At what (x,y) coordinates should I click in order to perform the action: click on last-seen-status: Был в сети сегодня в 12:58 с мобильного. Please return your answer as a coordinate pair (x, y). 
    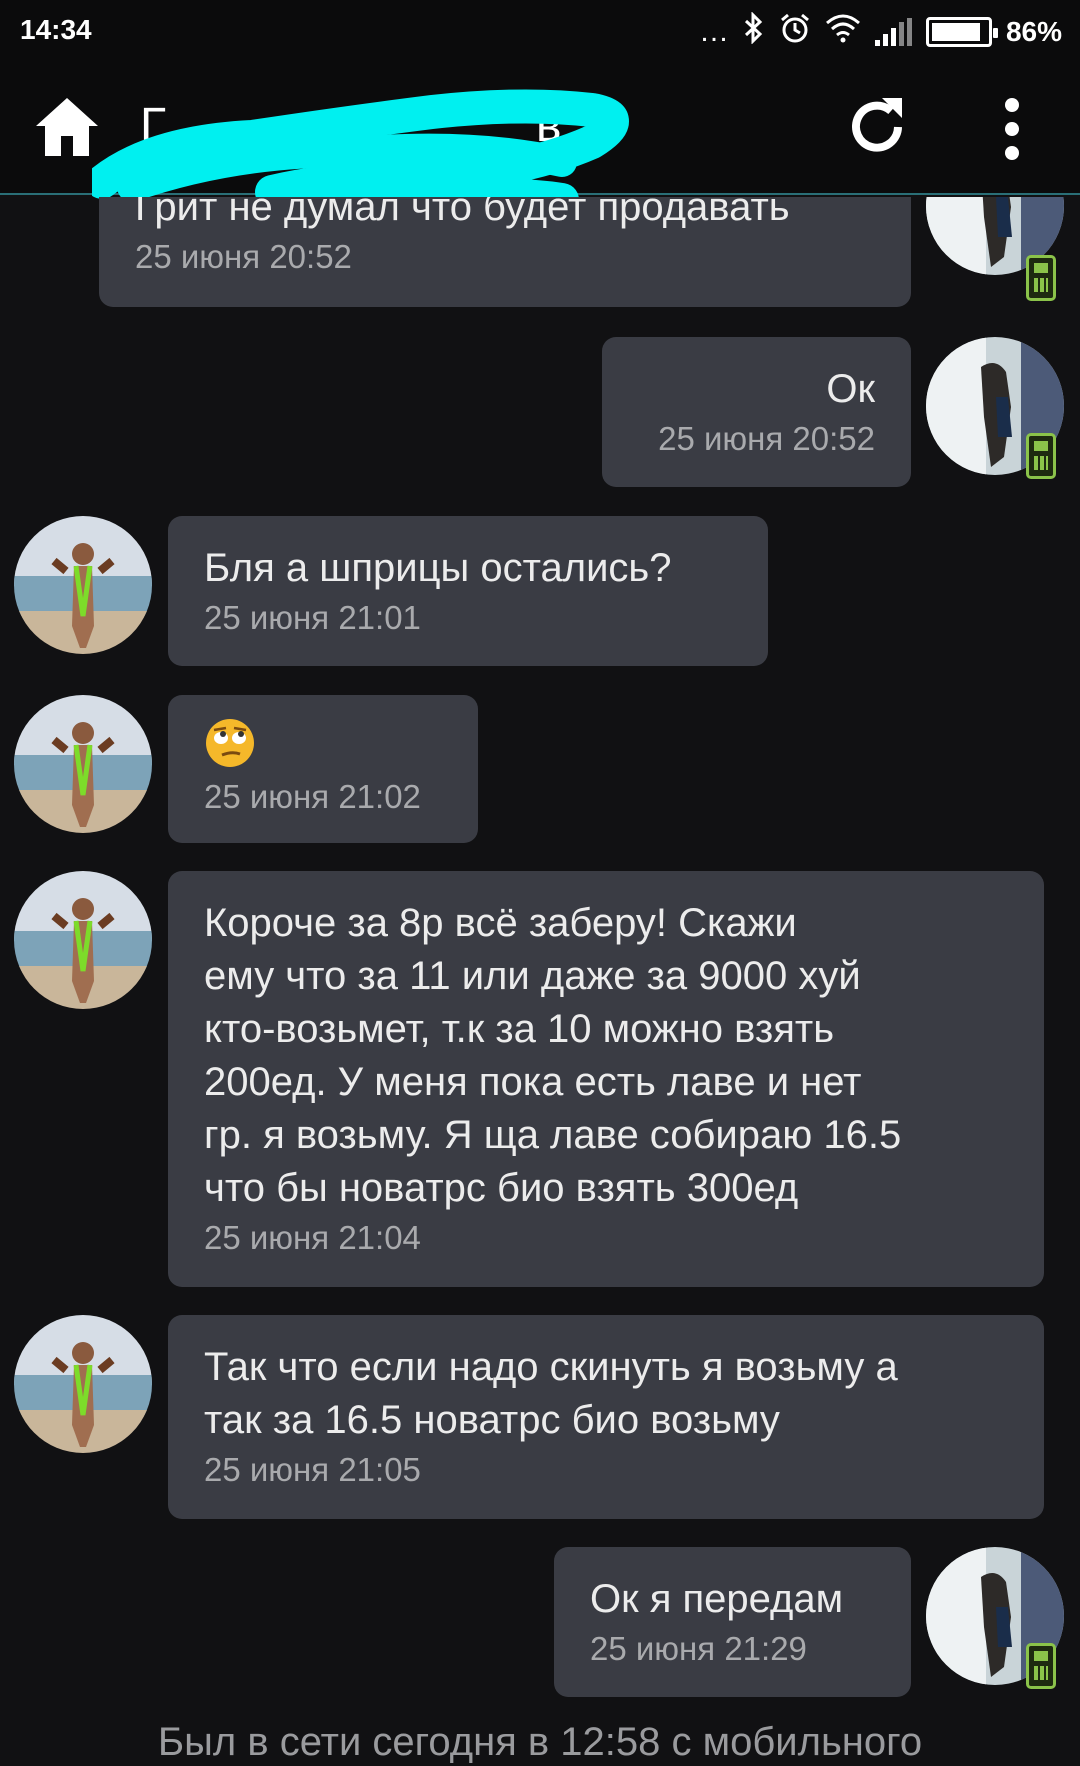
    Looking at the image, I should click on (540, 1742).